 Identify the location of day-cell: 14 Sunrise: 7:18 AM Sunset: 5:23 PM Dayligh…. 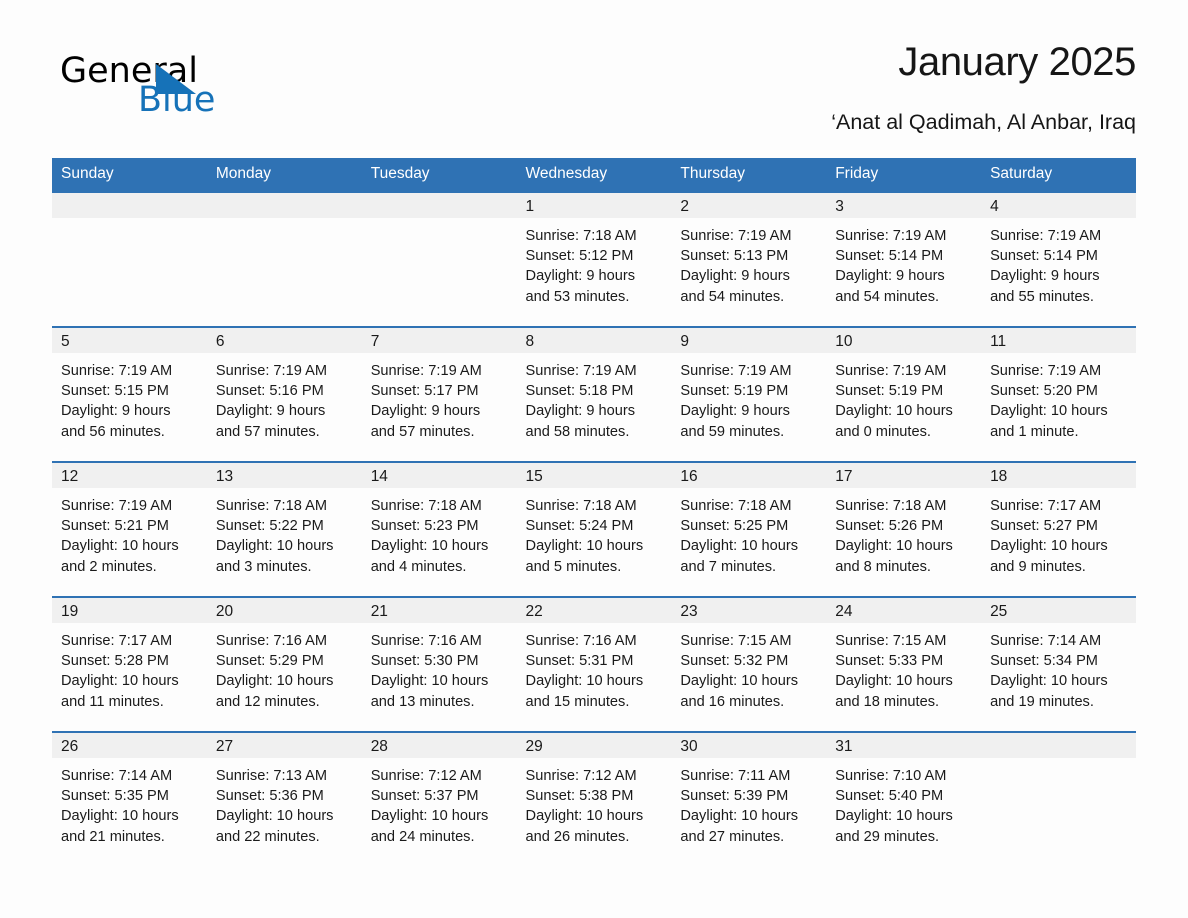
(439, 529).